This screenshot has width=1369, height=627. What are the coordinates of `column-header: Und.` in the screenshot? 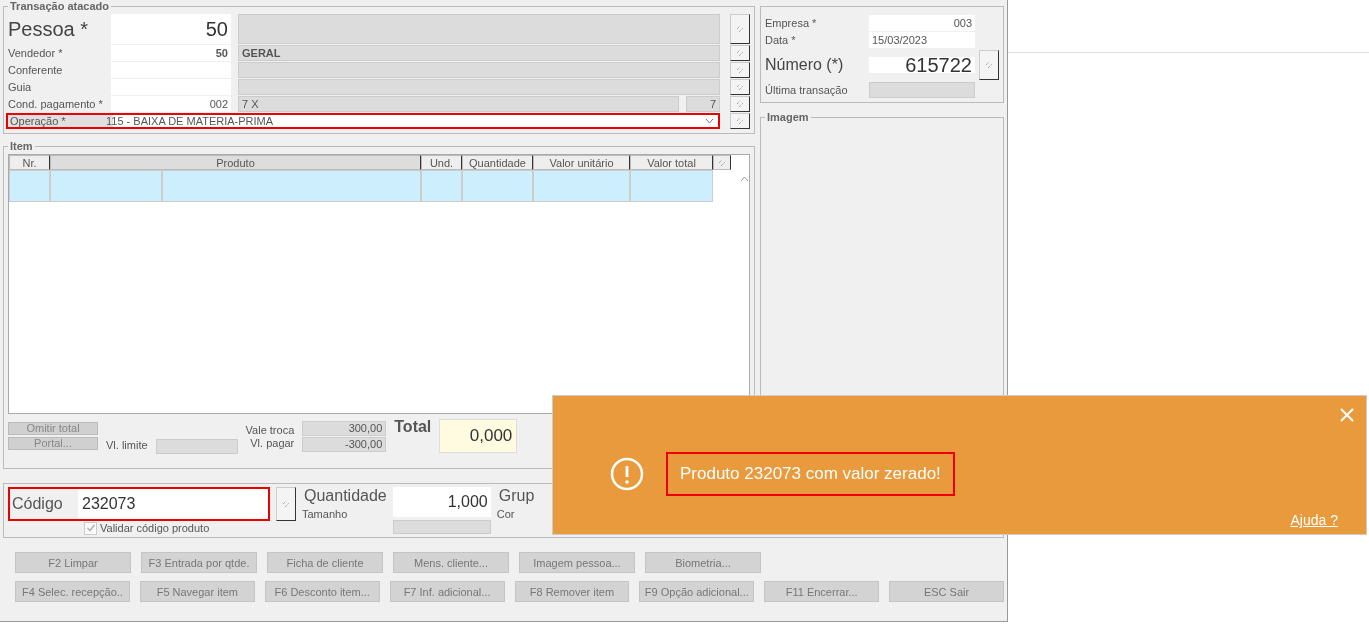 It's located at (441, 162).